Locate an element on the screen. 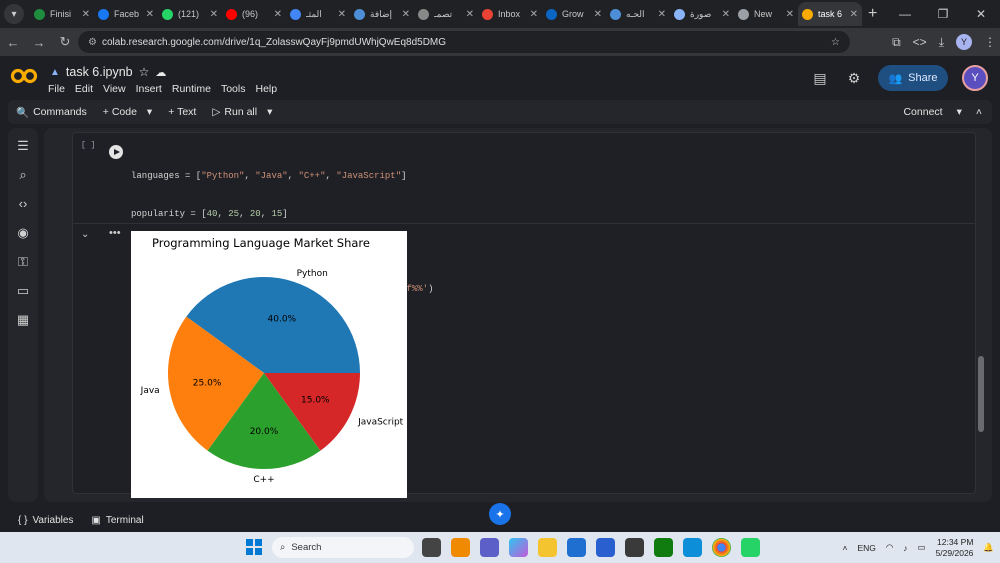  store-icon is located at coordinates (576, 547).